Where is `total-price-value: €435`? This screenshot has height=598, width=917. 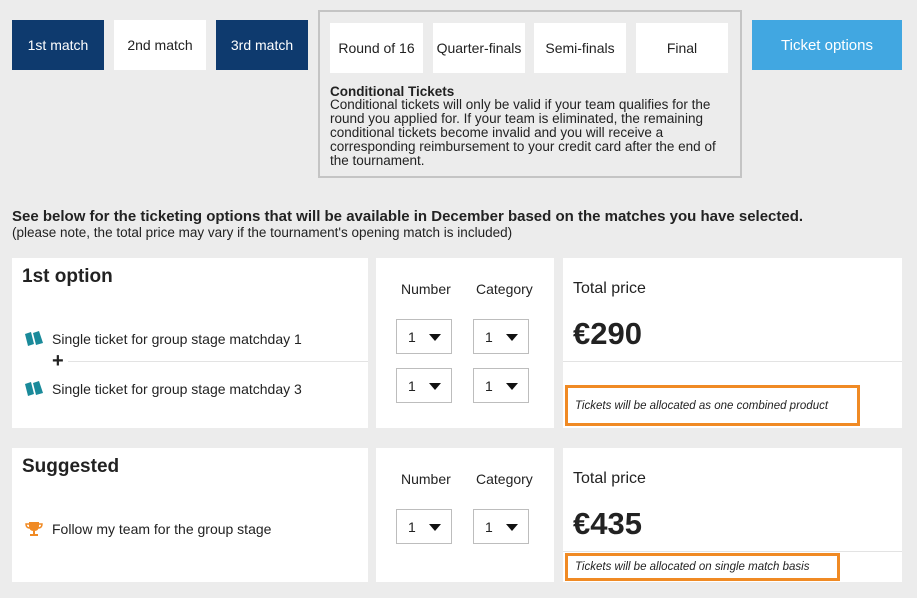 total-price-value: €435 is located at coordinates (607, 523).